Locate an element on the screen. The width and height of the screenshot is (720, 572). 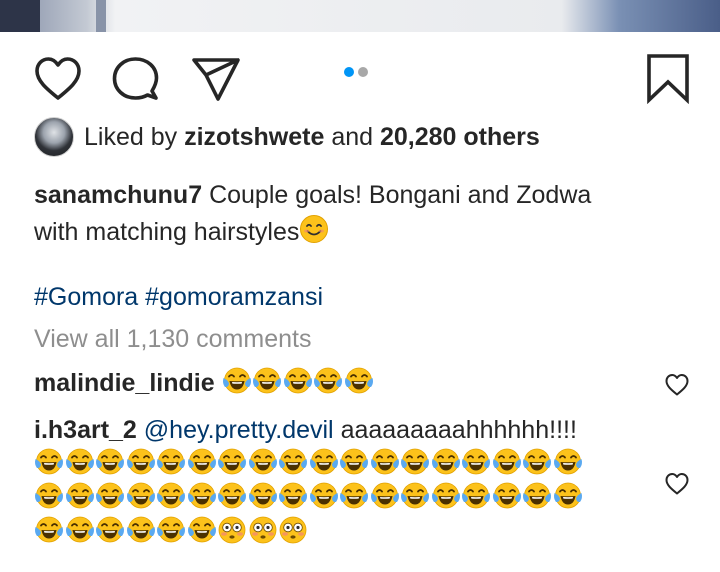
bookmark-icon is located at coordinates (668, 78).